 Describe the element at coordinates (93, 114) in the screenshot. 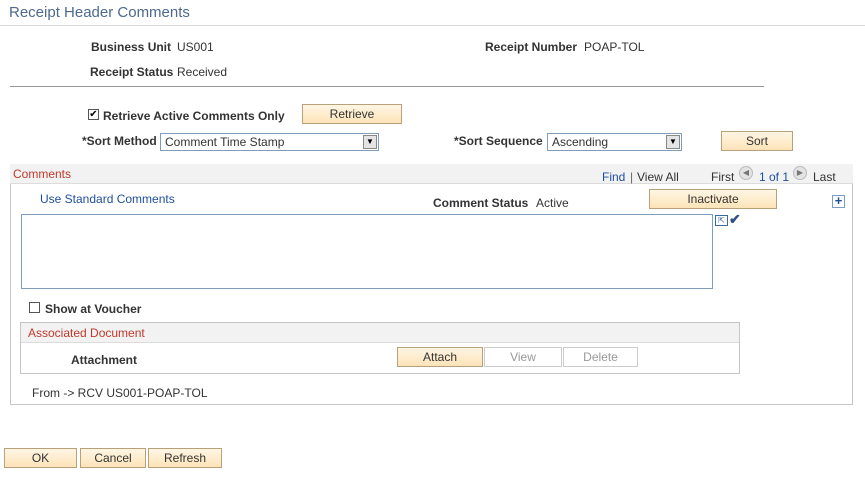

I see `retrieve-active-checkbox: ✔` at that location.